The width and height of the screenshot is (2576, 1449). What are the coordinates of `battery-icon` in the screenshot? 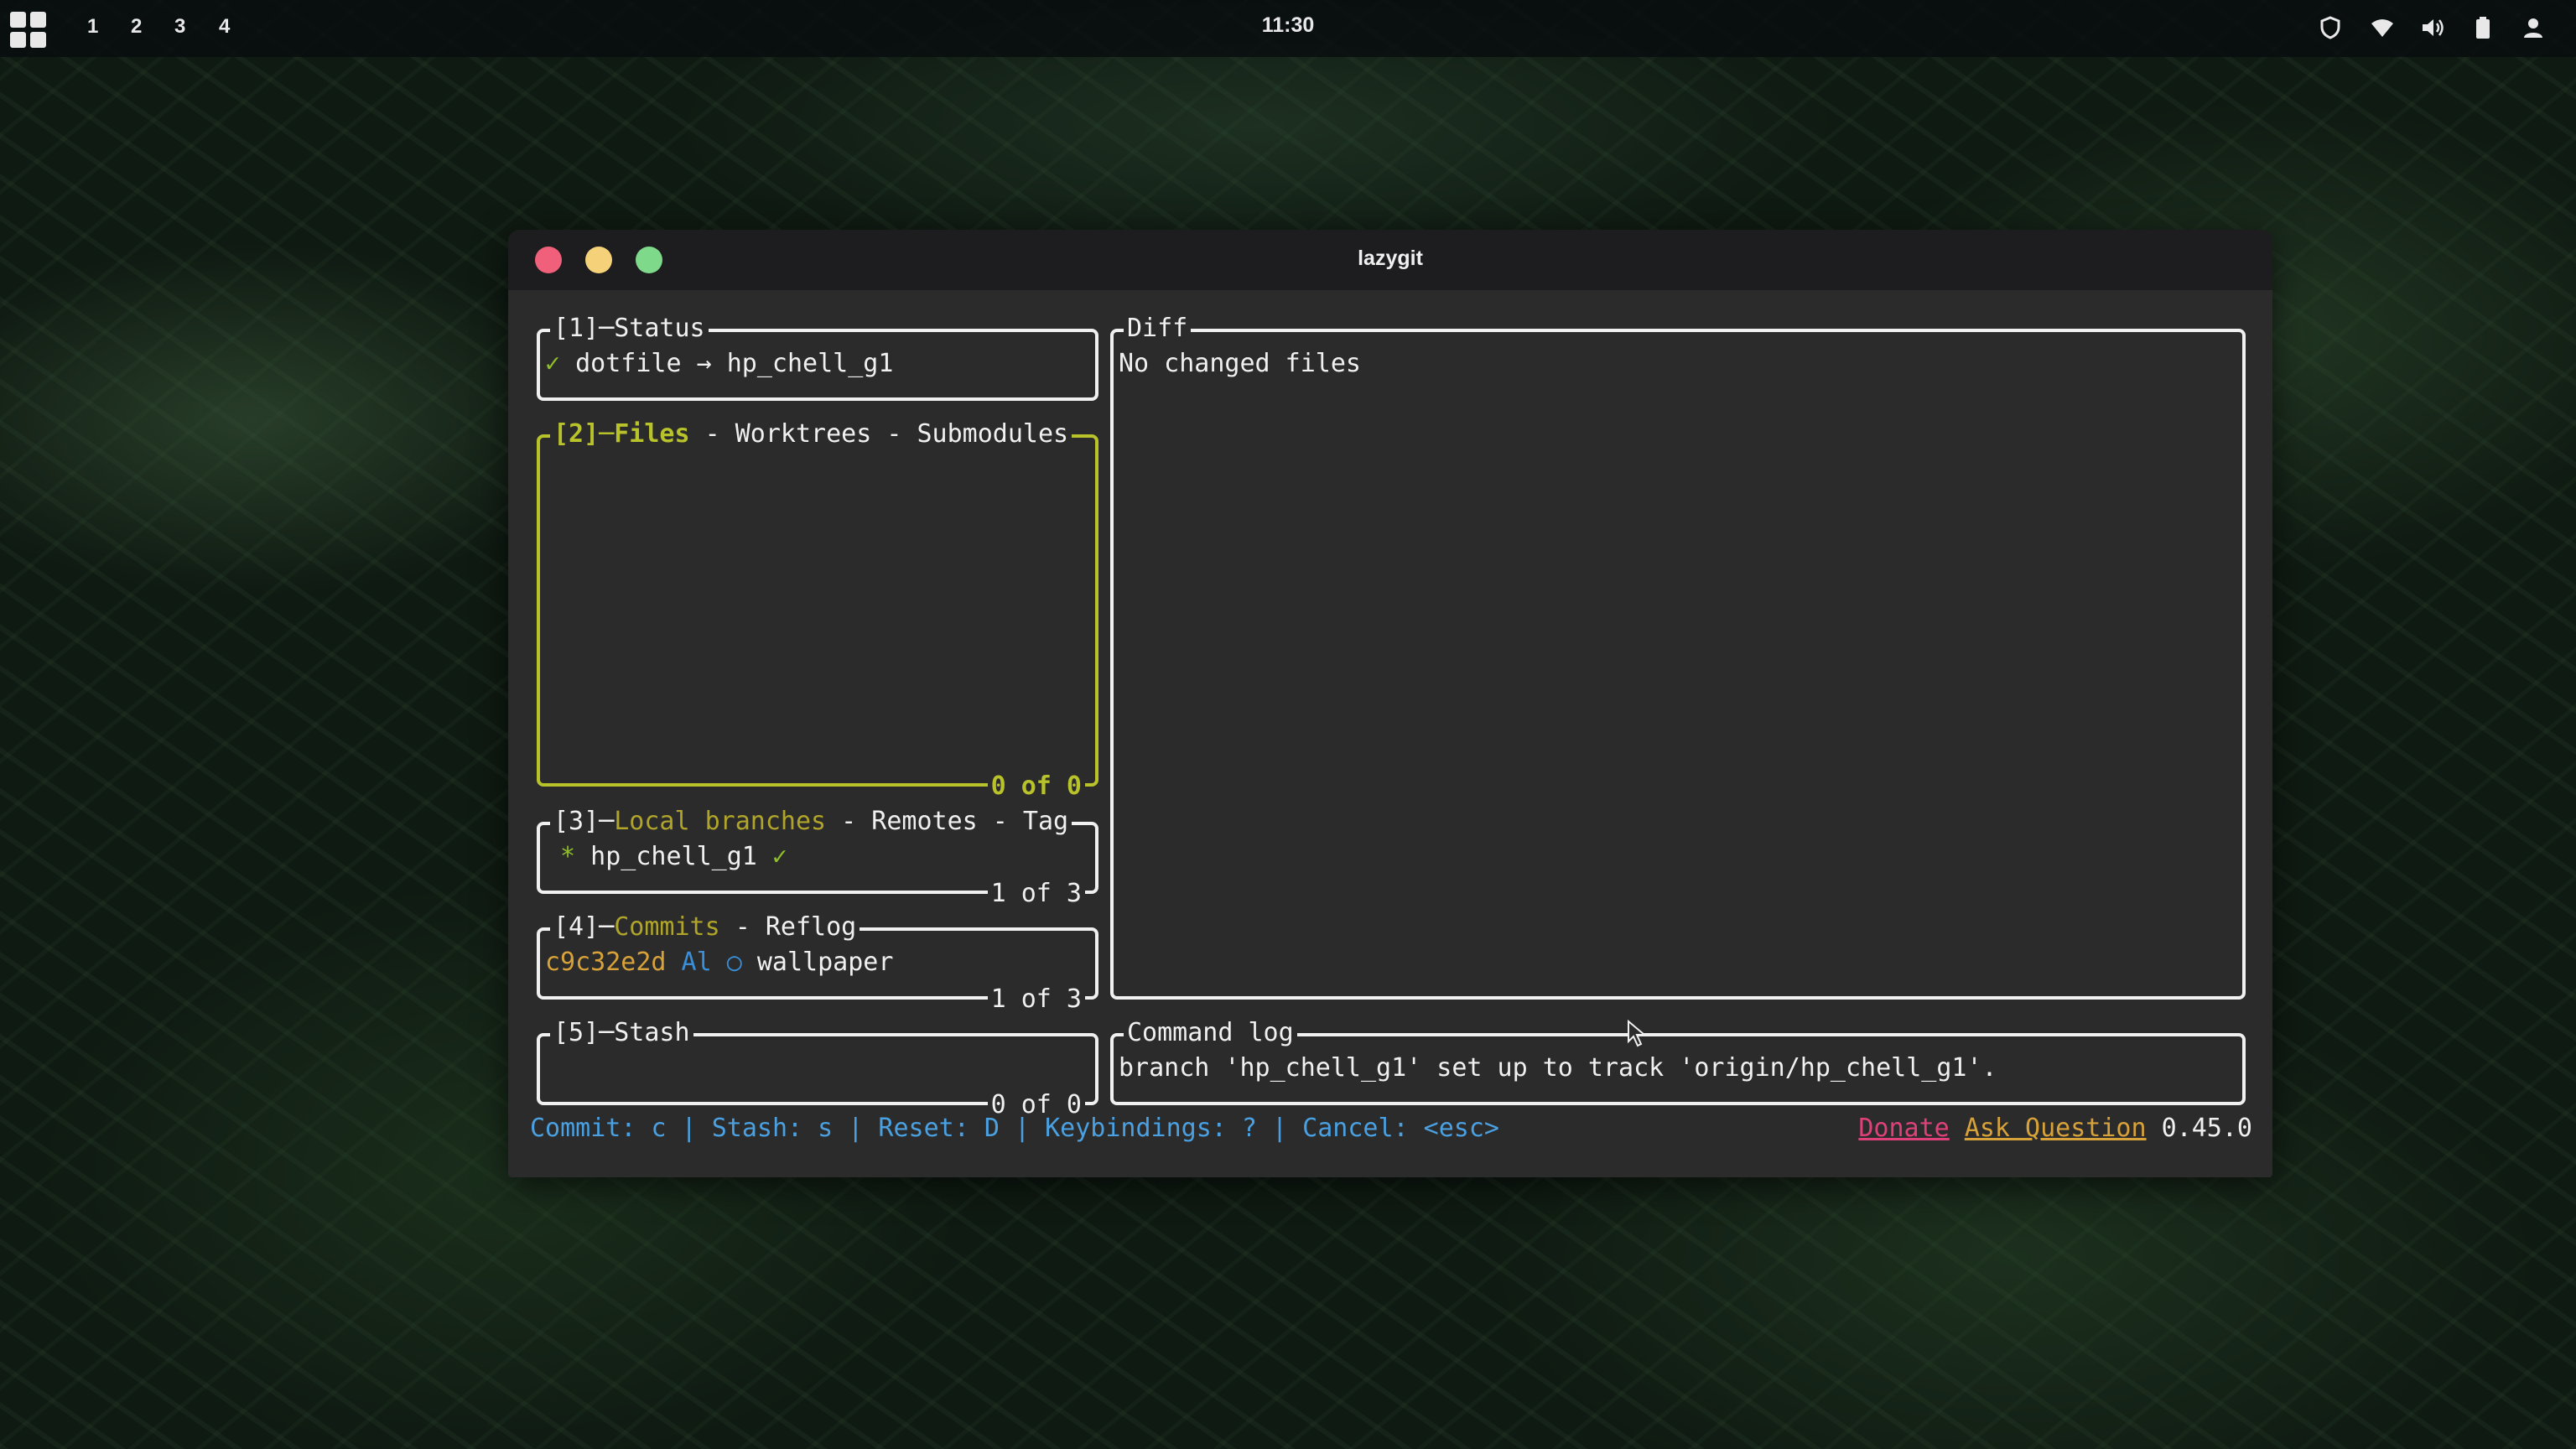 It's located at (2483, 27).